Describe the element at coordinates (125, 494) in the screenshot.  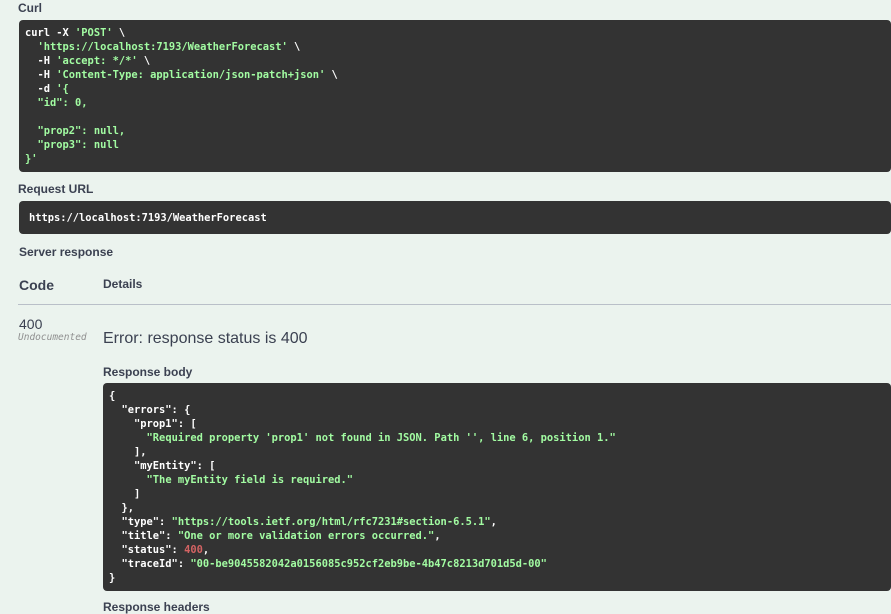
I see `json-line-token: ]` at that location.